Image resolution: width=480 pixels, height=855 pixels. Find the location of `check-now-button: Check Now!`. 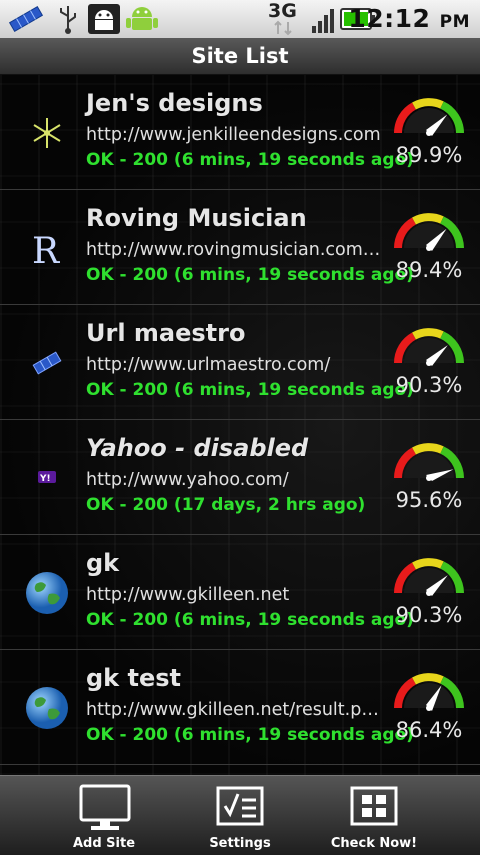

check-now-button: Check Now! is located at coordinates (374, 815).